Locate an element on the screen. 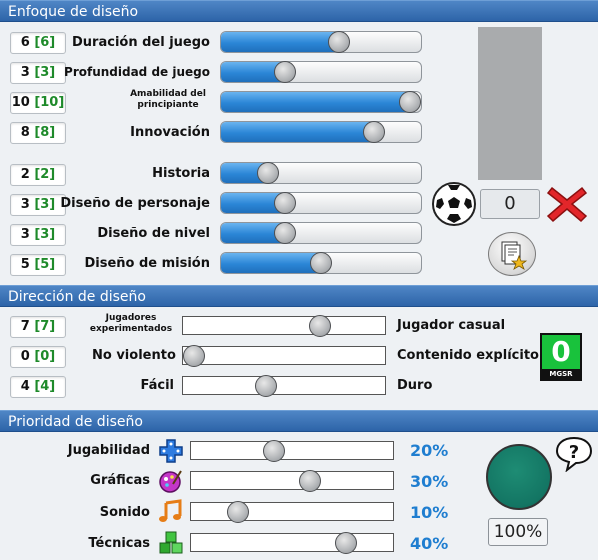 Image resolution: width=598 pixels, height=560 pixels. focus-label: Diseño de personaje is located at coordinates (135, 203).